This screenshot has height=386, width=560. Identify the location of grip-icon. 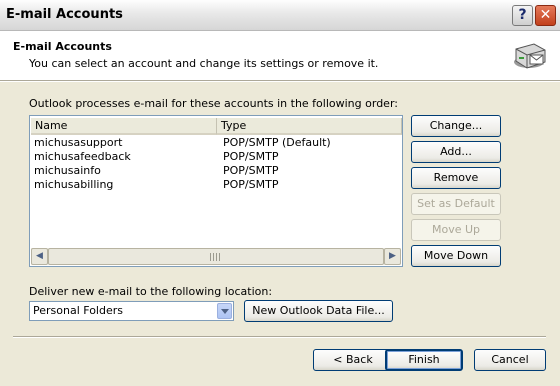
(215, 257).